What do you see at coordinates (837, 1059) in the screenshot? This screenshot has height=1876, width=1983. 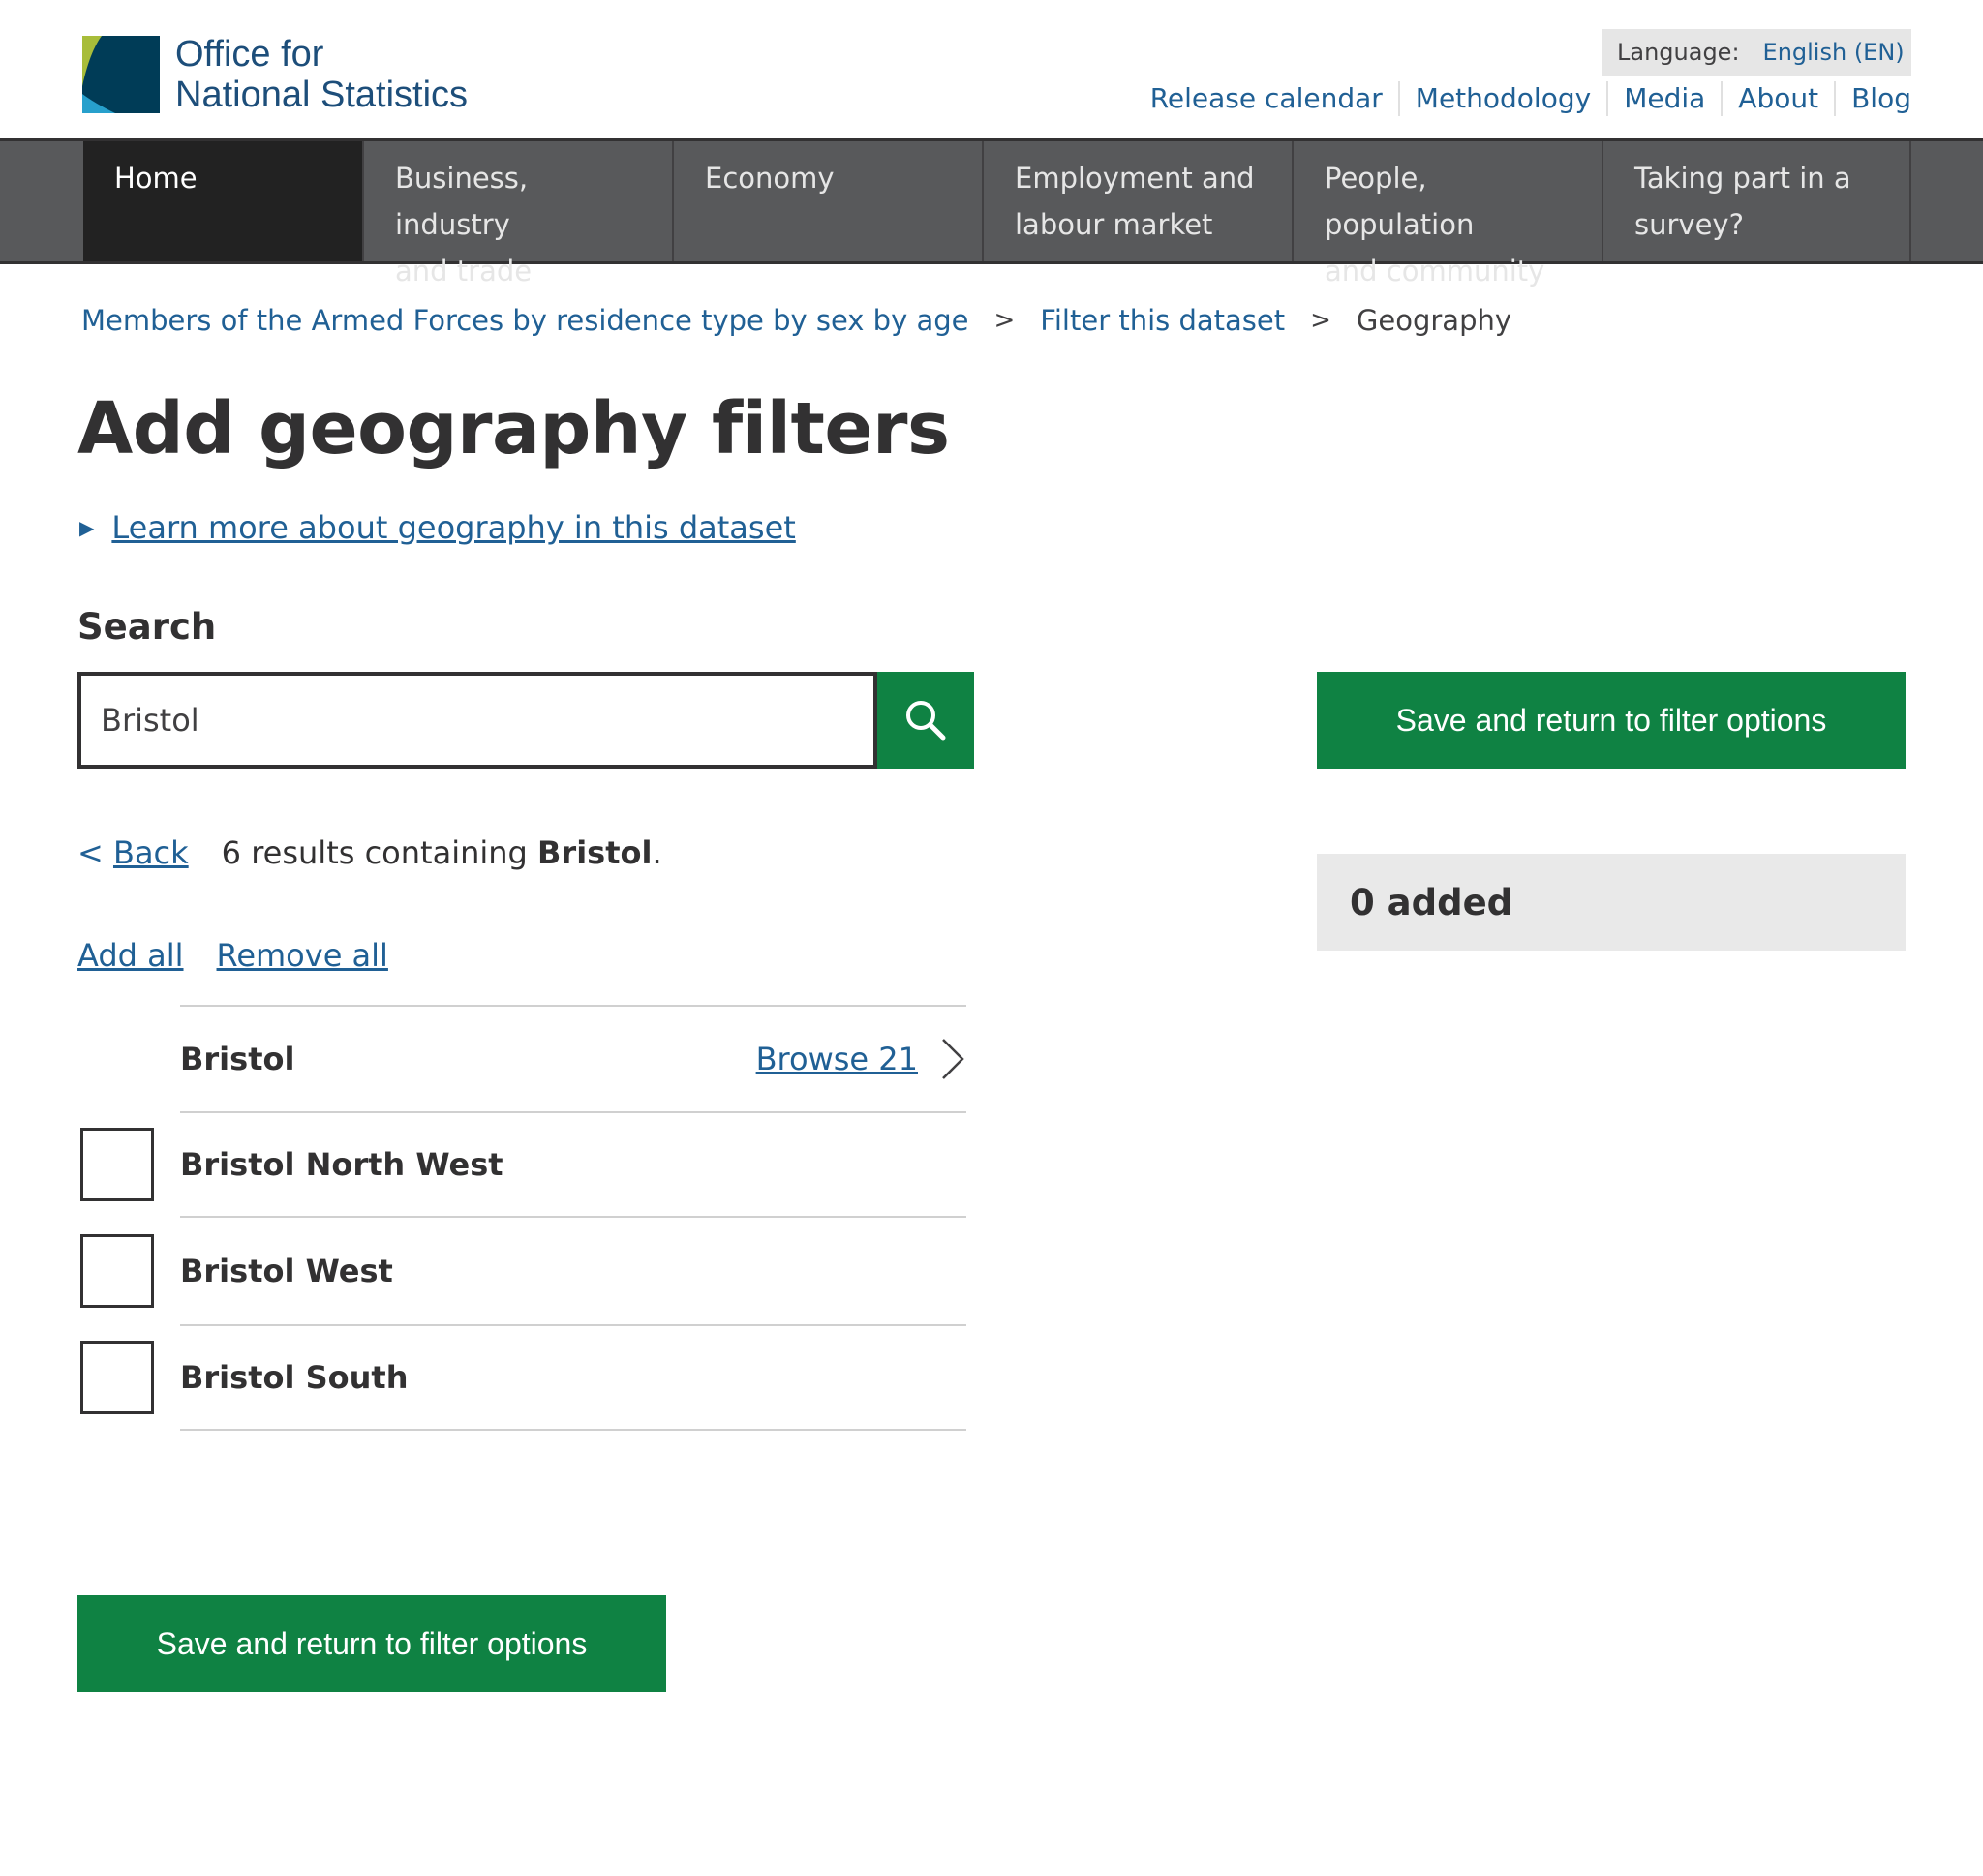 I see `browse-link: Browse 21` at bounding box center [837, 1059].